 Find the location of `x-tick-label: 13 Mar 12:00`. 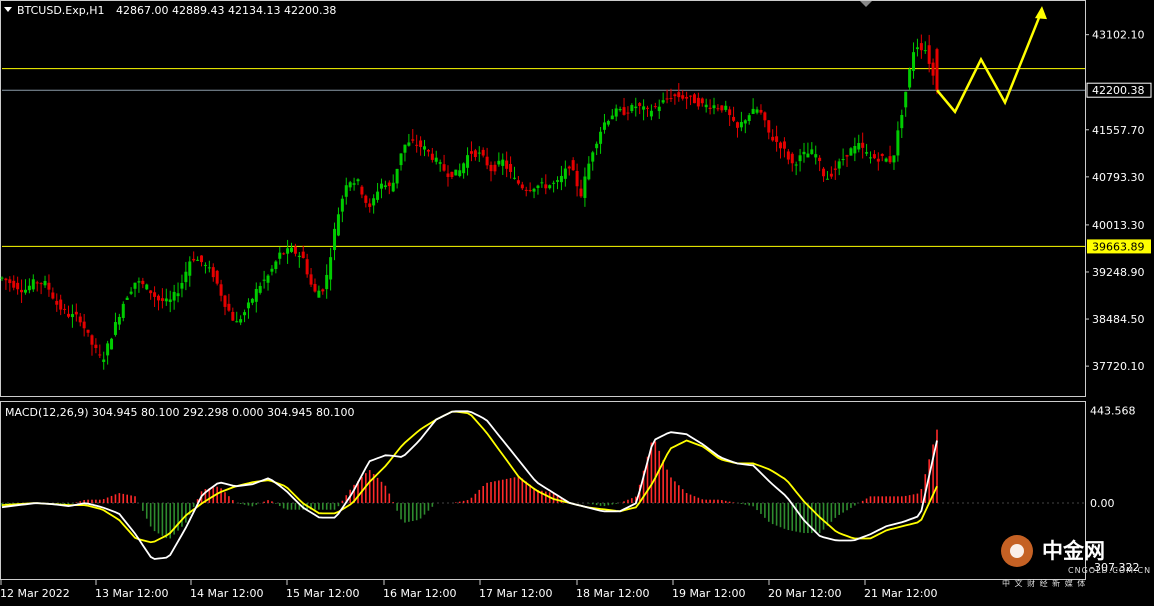

x-tick-label: 13 Mar 12:00 is located at coordinates (131, 593).